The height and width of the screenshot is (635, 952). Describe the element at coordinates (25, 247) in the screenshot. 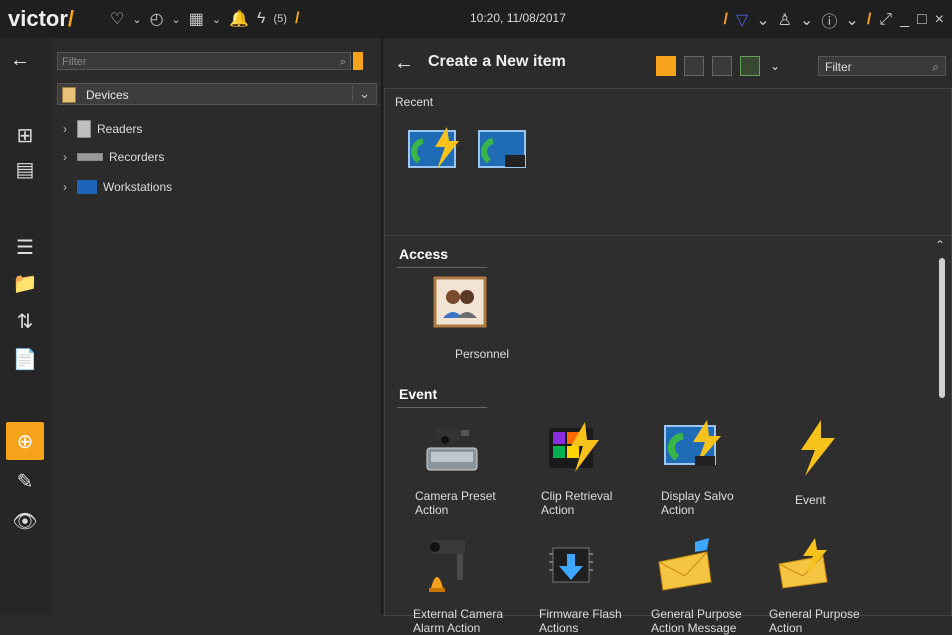

I see `checklist-icon: ☰` at that location.